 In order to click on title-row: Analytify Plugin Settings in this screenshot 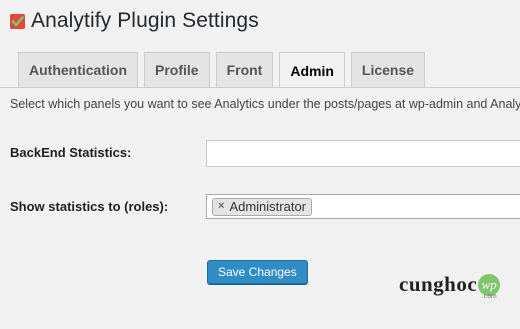, I will do `click(134, 21)`.